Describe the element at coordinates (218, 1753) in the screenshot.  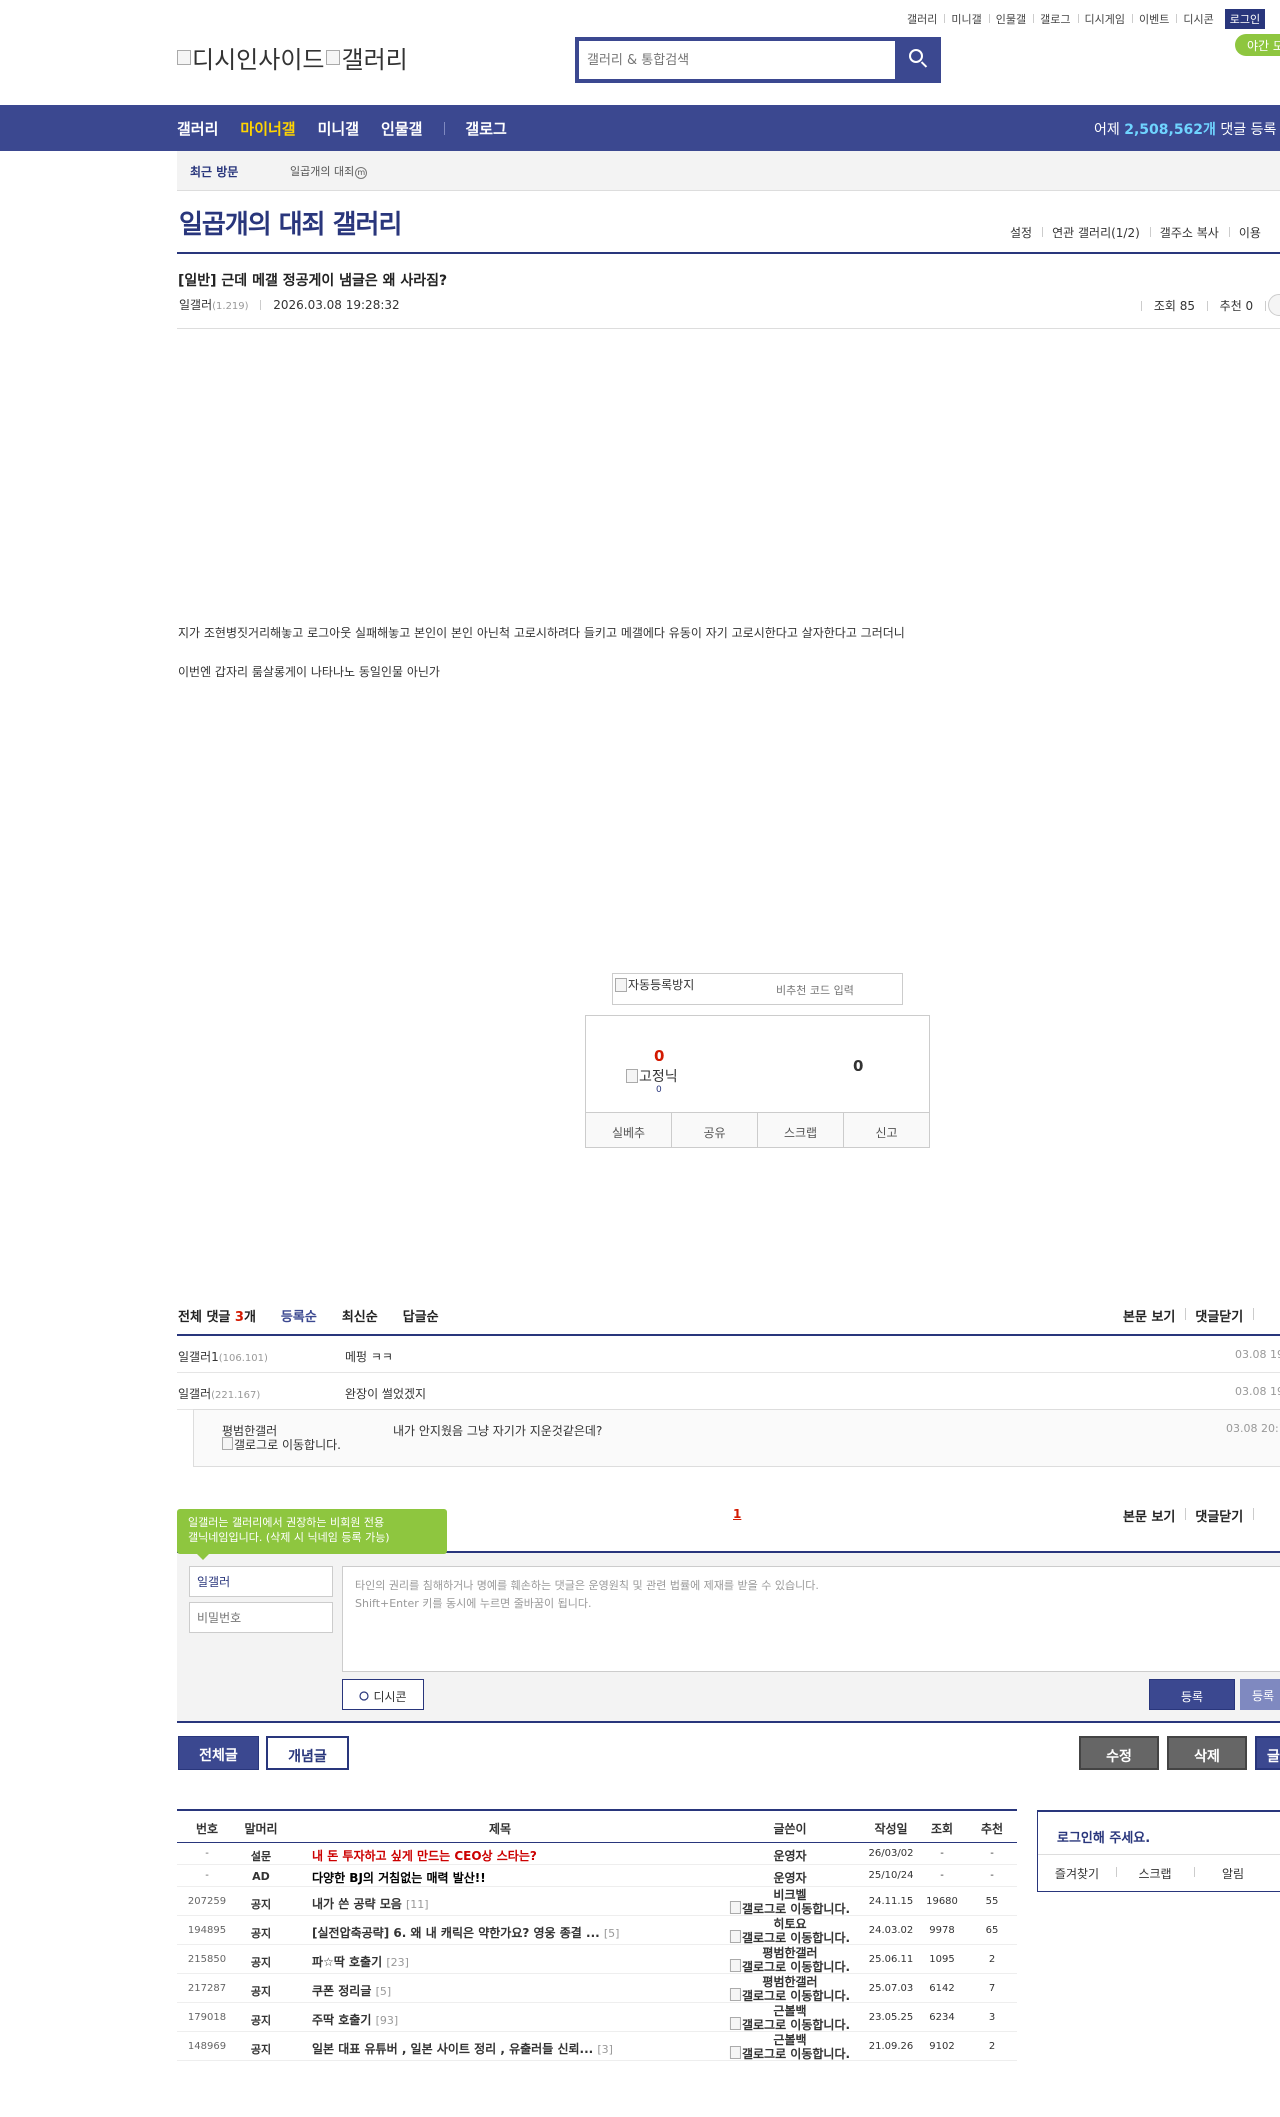
I see `all-posts-button: 전체글` at that location.